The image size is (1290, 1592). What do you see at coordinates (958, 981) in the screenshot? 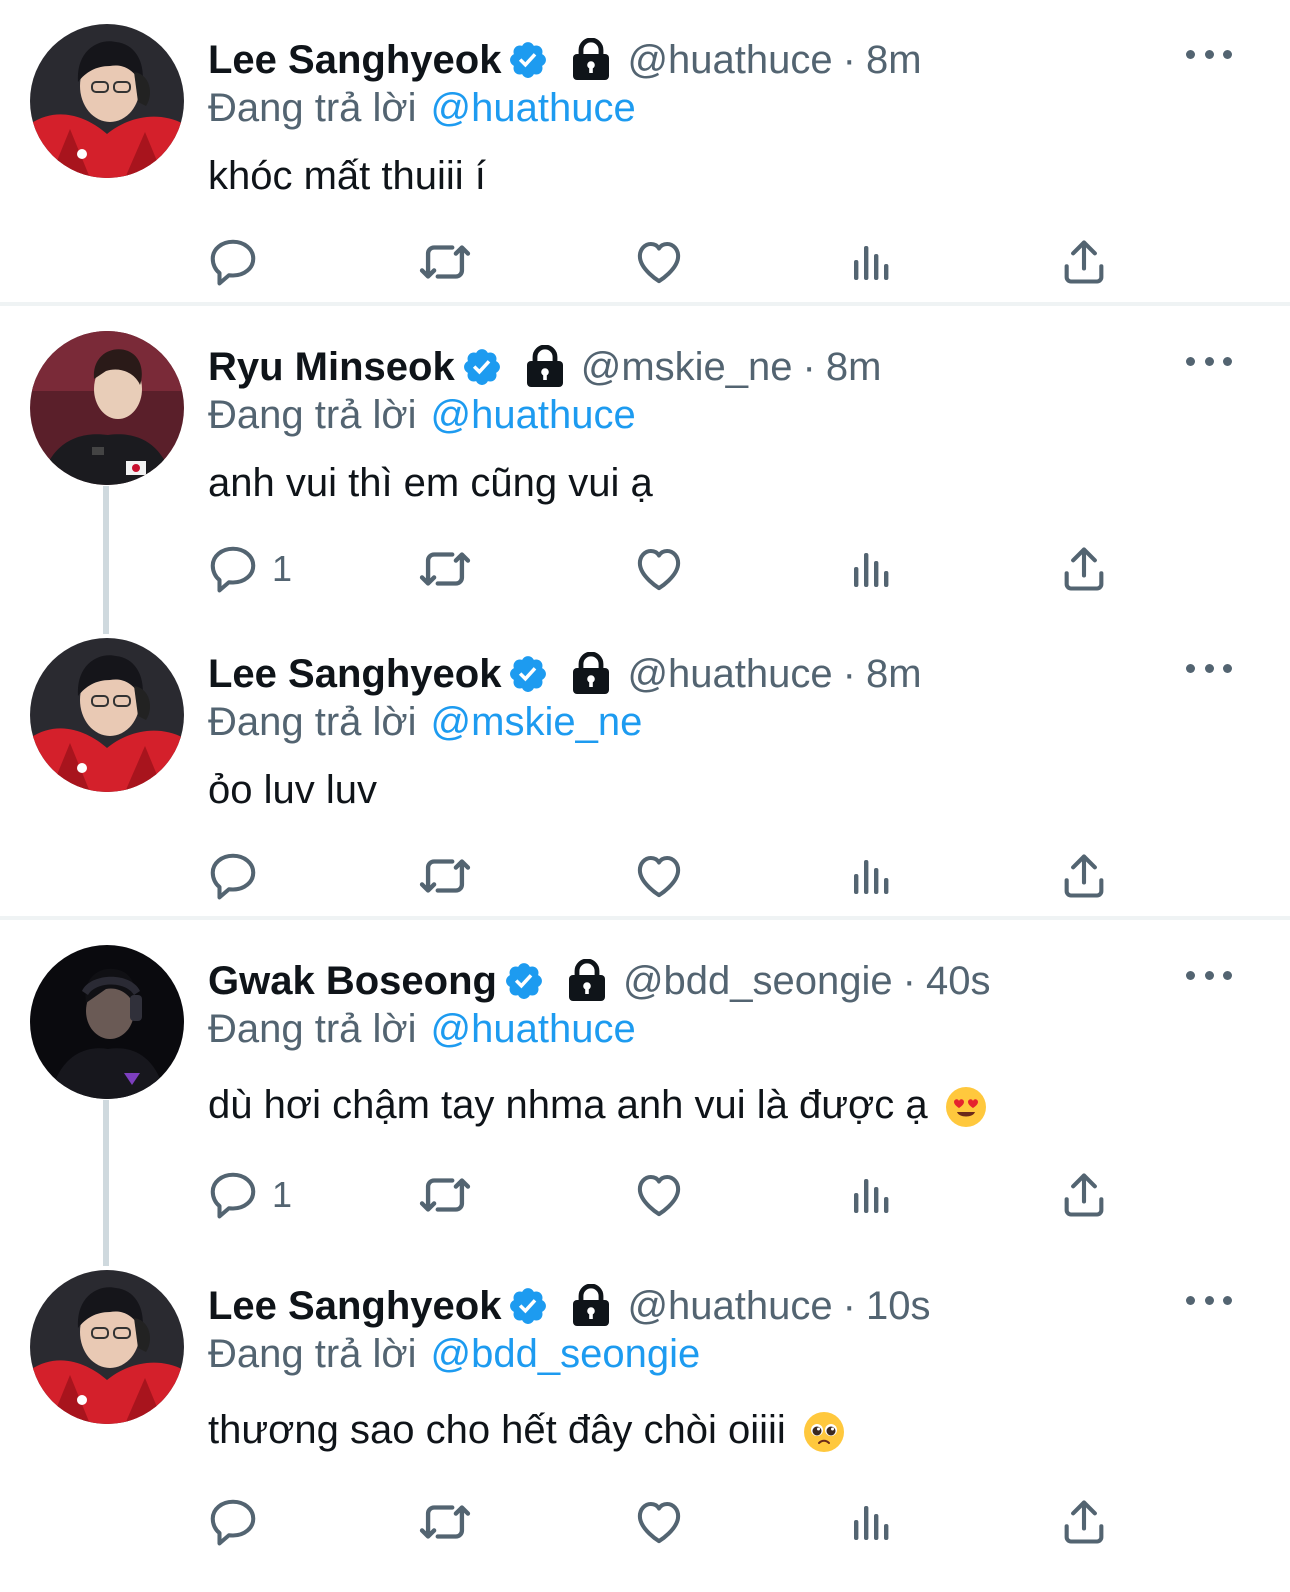
I see `timestamp: 40s` at bounding box center [958, 981].